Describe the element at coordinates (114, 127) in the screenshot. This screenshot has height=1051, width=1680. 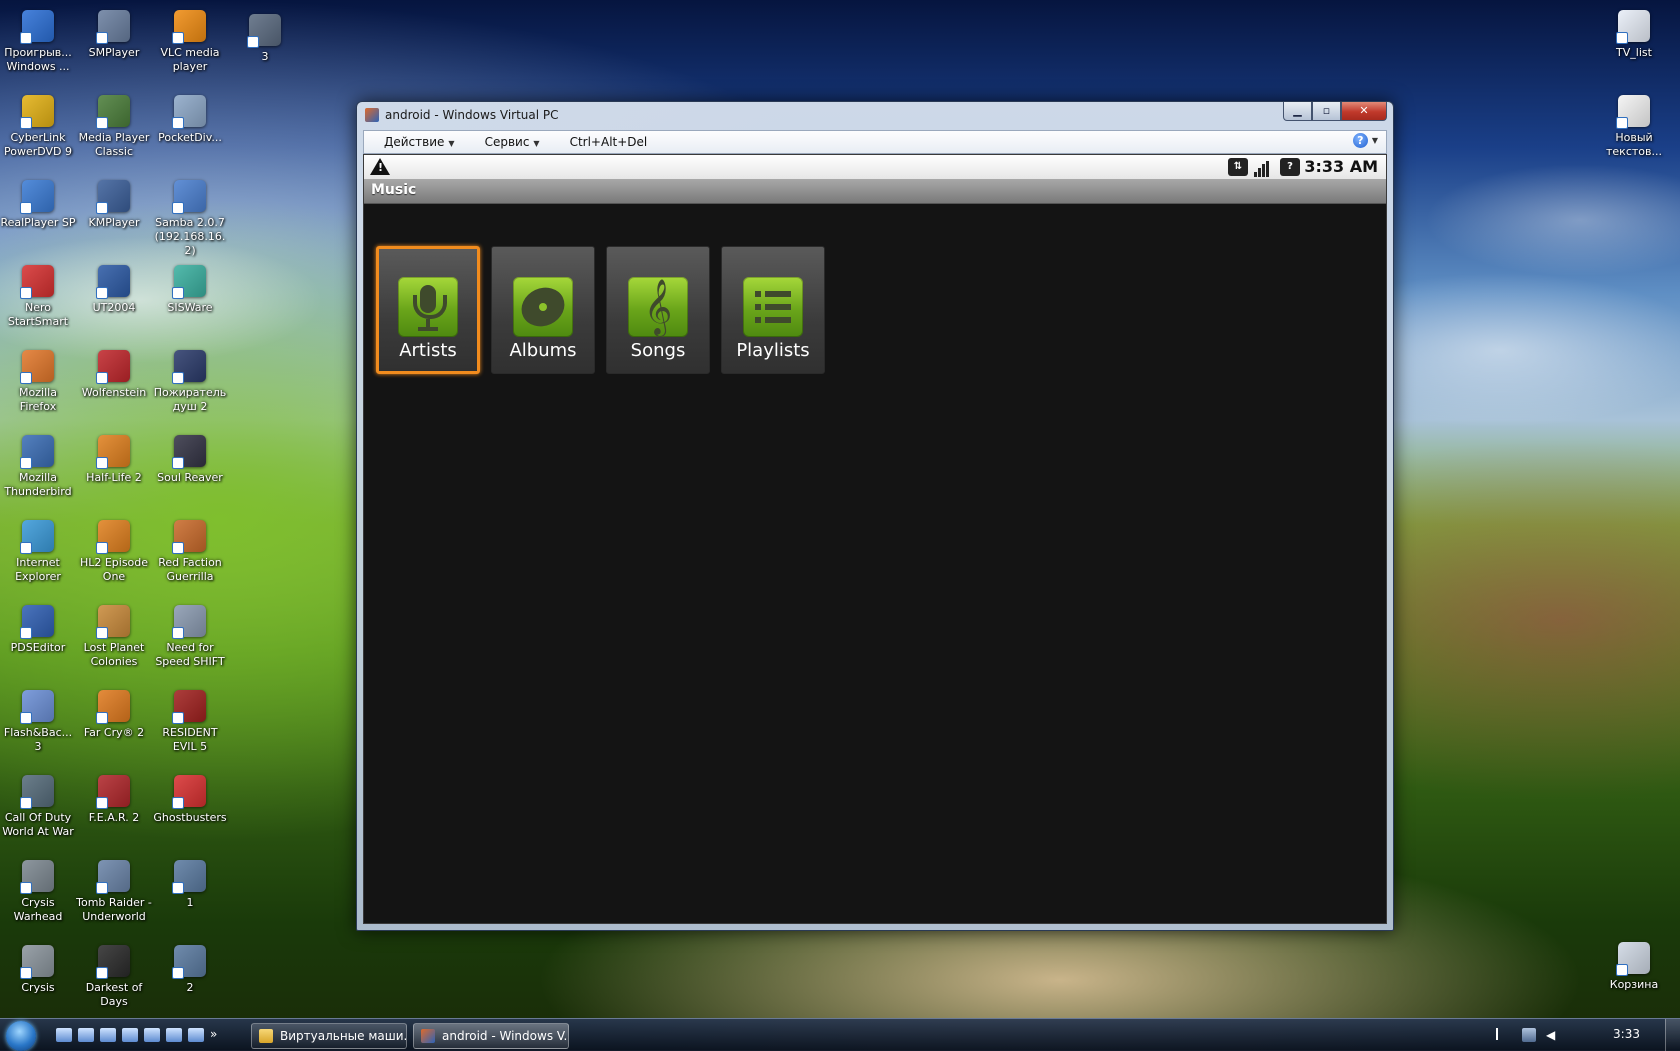
I see `desktop-shortcut: Media Player Classic` at that location.